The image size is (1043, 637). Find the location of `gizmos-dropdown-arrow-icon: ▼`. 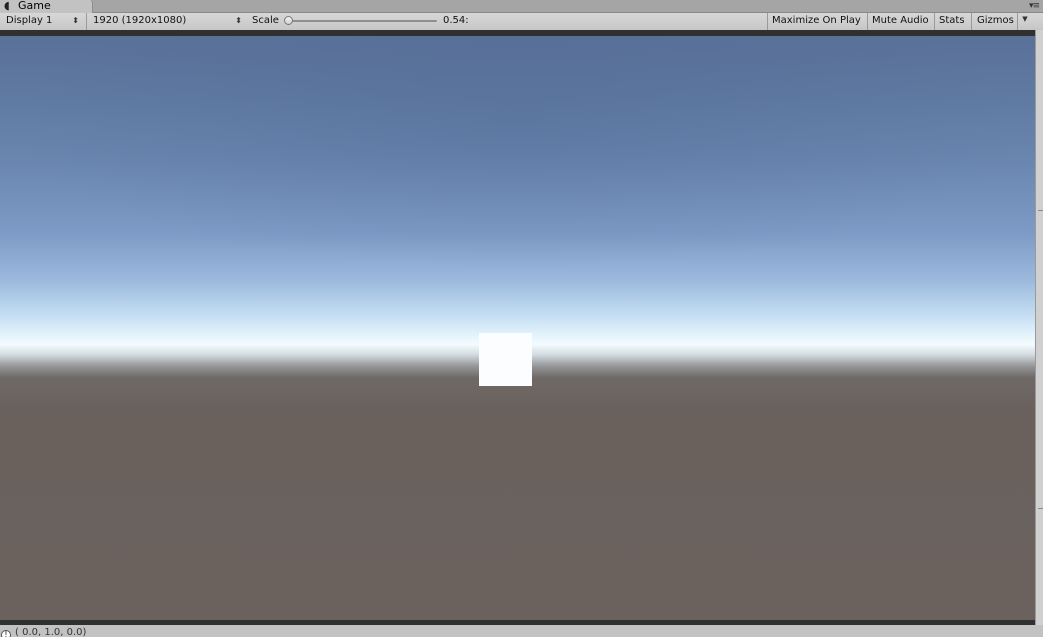

gizmos-dropdown-arrow-icon: ▼ is located at coordinates (1024, 21).